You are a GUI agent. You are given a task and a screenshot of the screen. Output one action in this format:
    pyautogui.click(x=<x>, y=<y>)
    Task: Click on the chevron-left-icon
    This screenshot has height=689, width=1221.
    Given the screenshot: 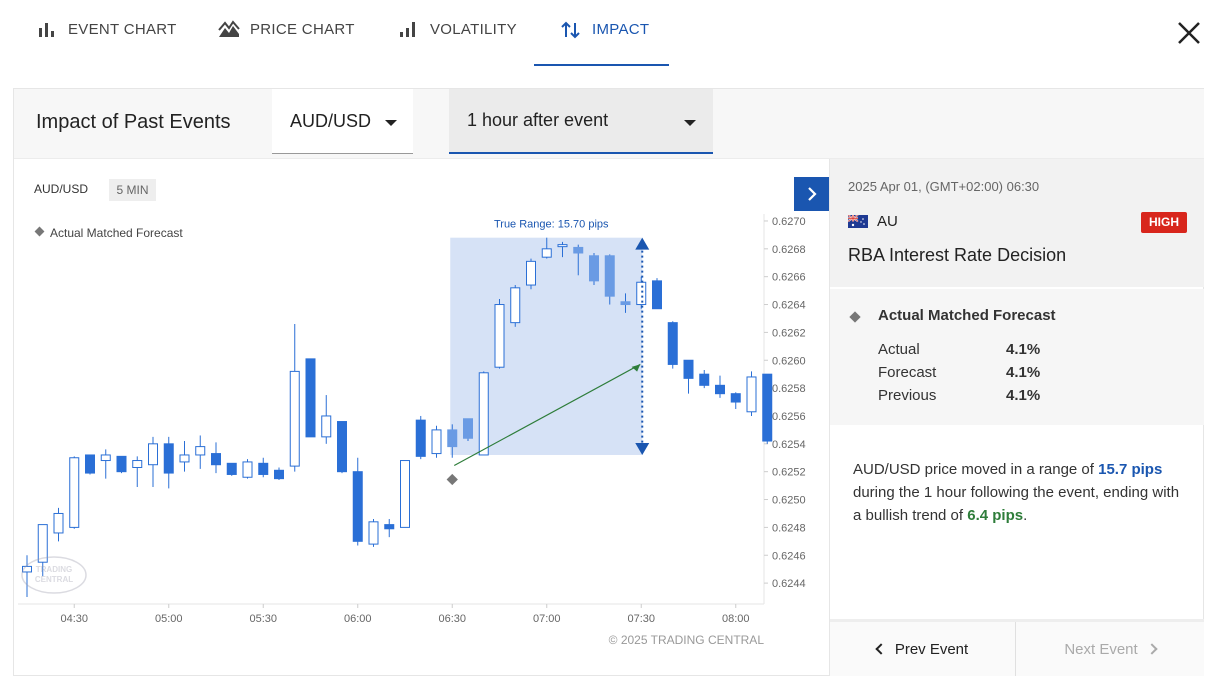 What is the action you would take?
    pyautogui.click(x=881, y=649)
    